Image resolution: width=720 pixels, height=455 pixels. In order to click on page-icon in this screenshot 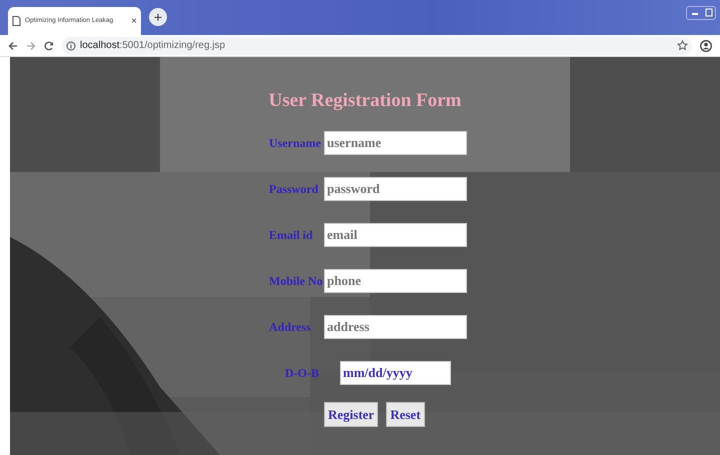, I will do `click(16, 21)`.